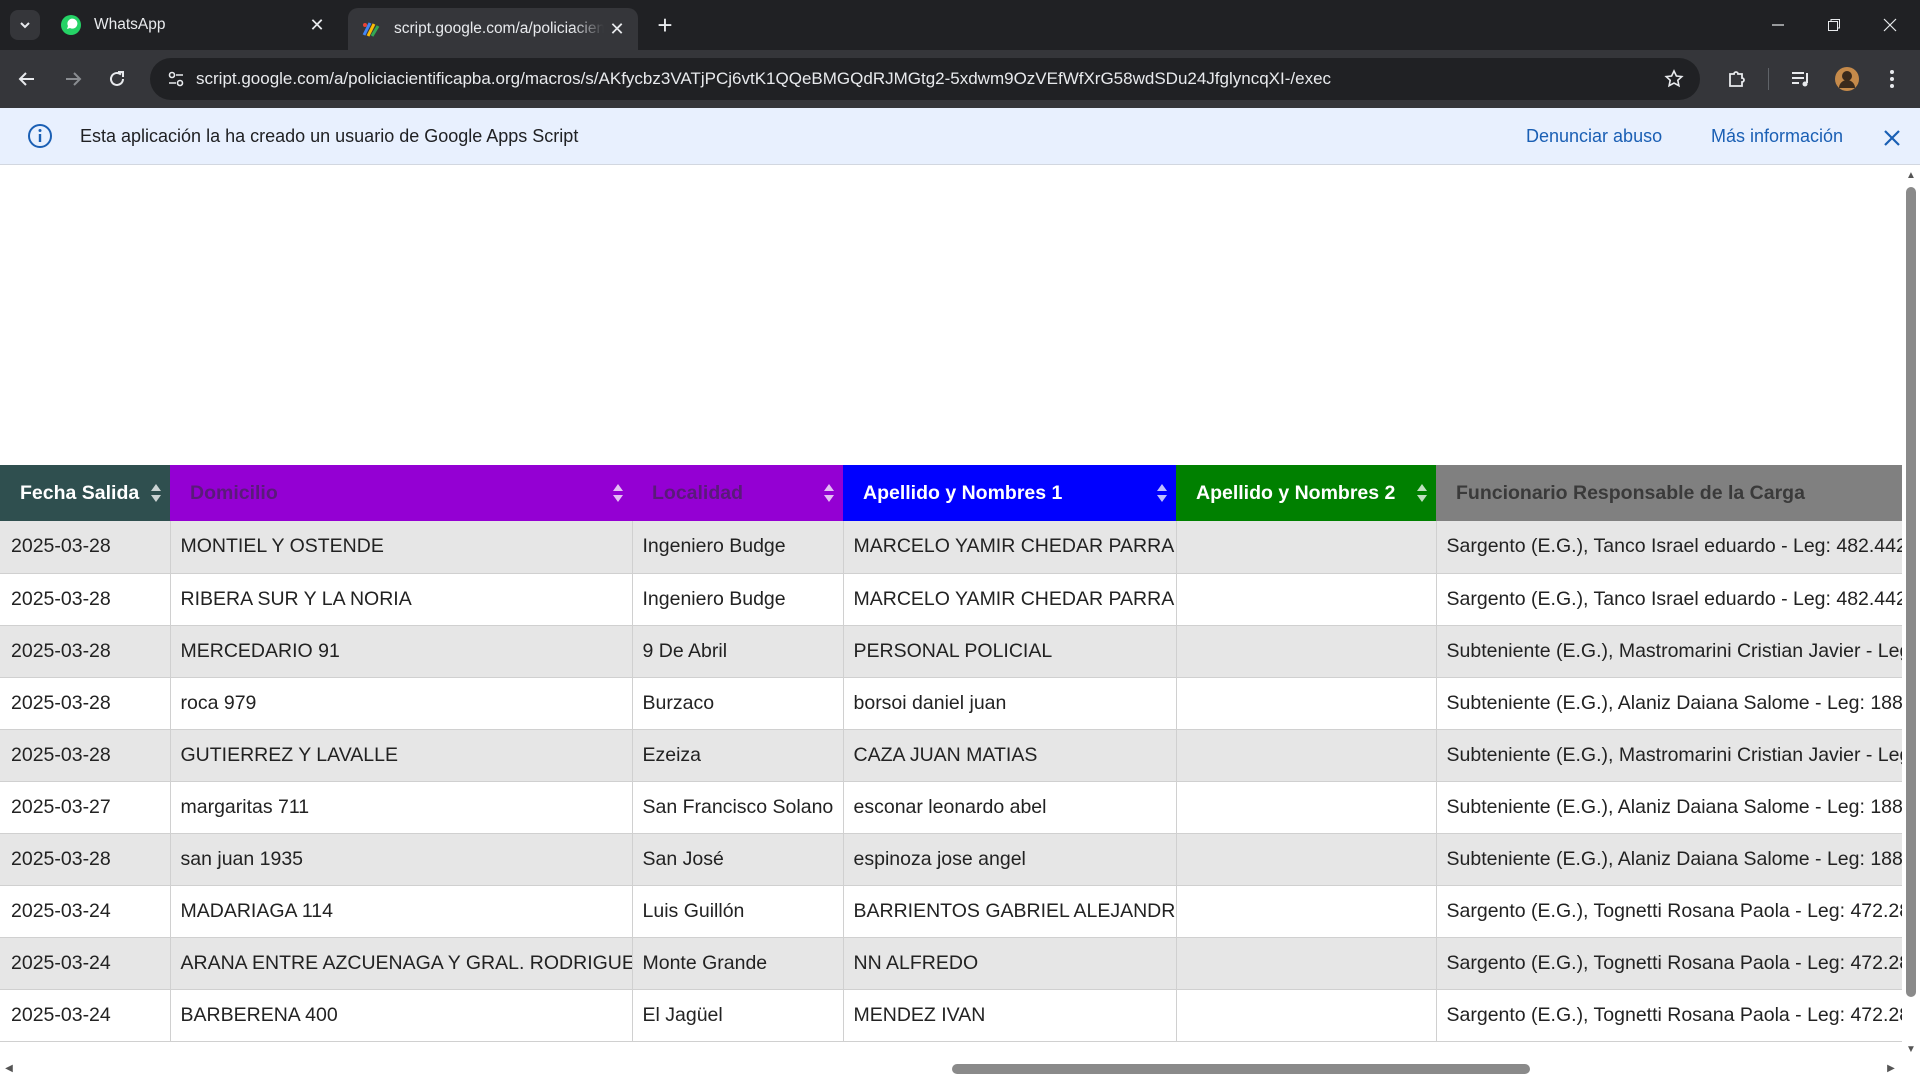 The height and width of the screenshot is (1080, 1920). Describe the element at coordinates (1594, 136) in the screenshot. I see `report-abuse-link: Denunciar abuso` at that location.